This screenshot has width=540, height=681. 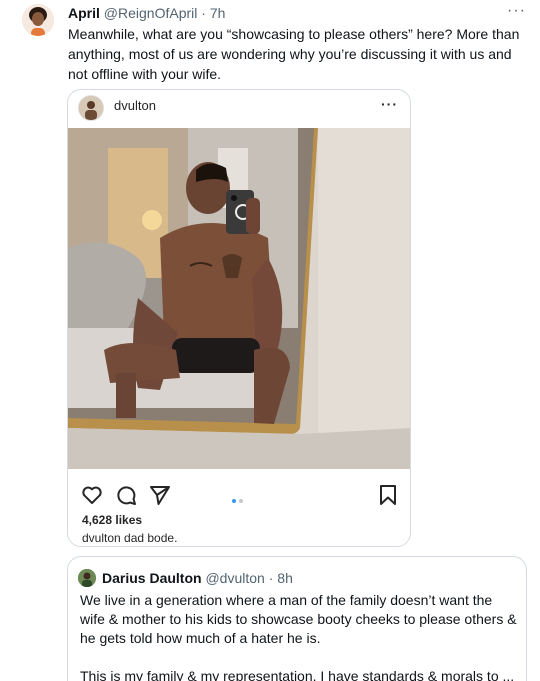 I want to click on quoted-tweet-timestamp: 8h, so click(x=285, y=578).